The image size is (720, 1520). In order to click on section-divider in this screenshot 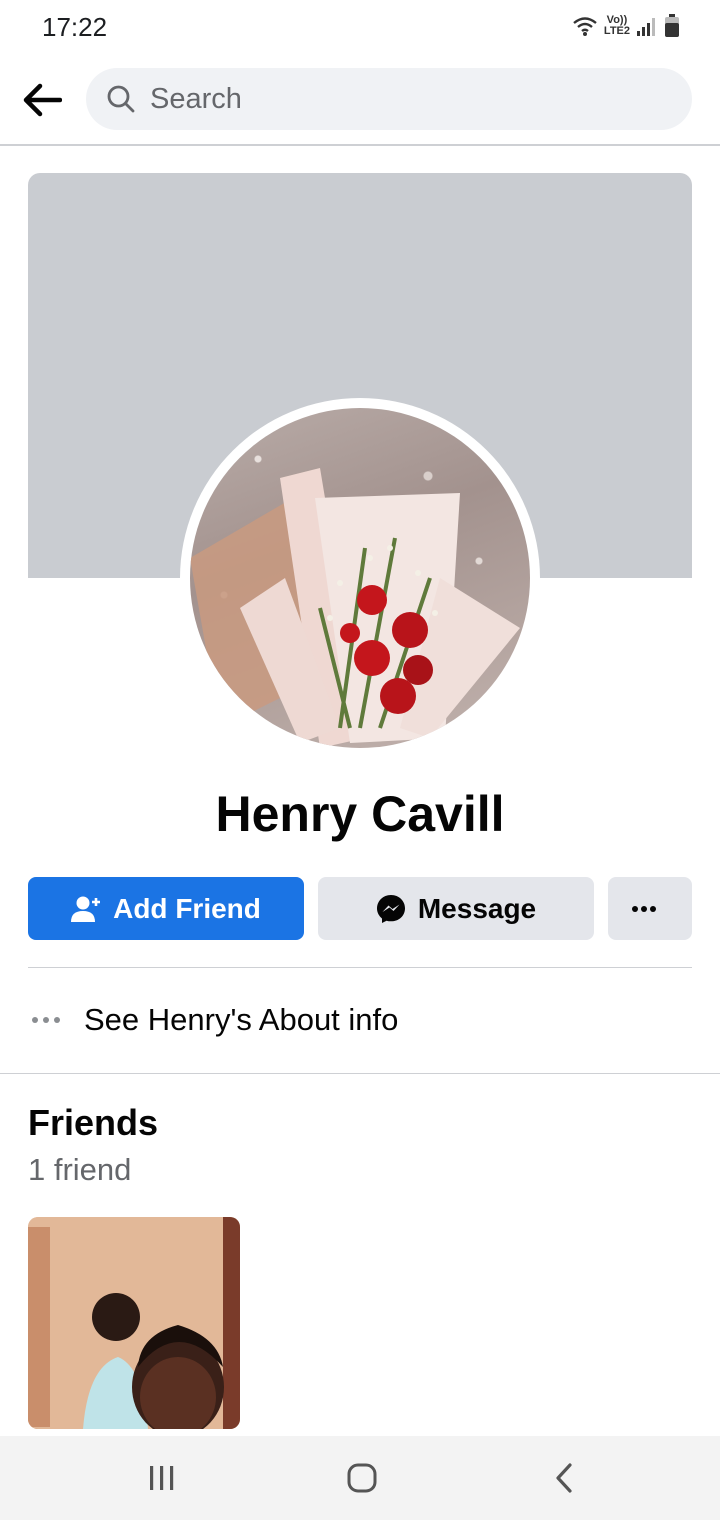, I will do `click(360, 1073)`.